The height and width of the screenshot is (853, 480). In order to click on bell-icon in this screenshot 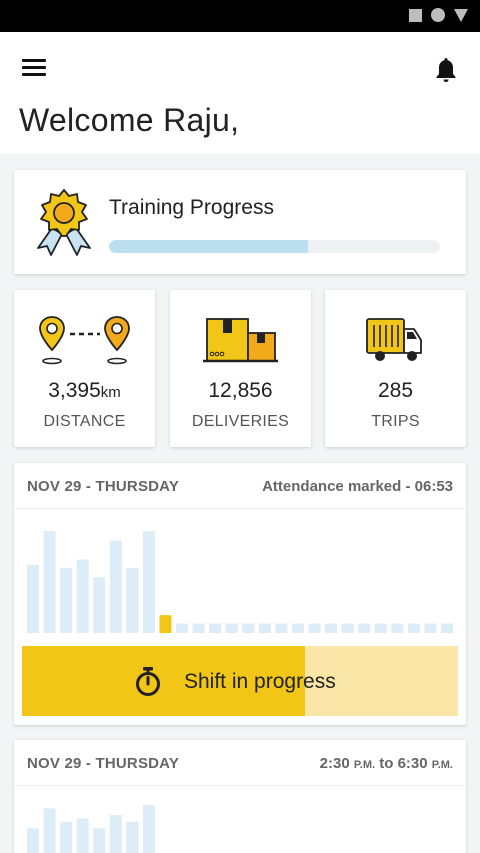, I will do `click(446, 70)`.